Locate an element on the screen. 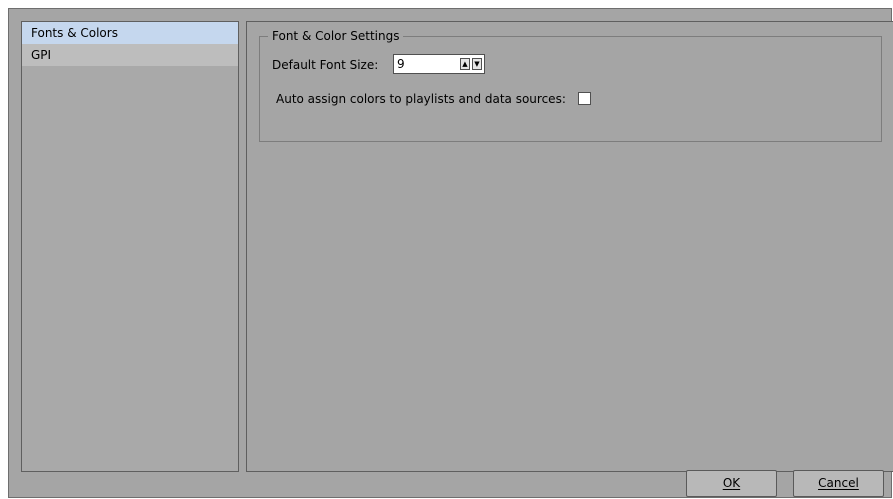  sidebar-item-label: GPI is located at coordinates (41, 55).